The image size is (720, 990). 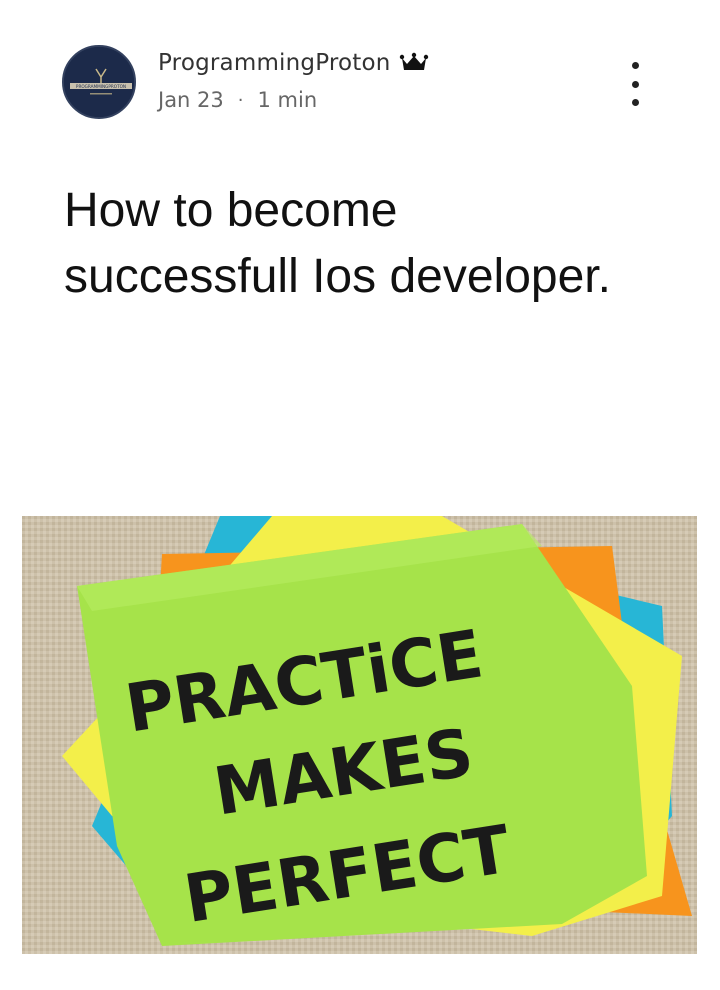 I want to click on more-options-button, so click(x=635, y=84).